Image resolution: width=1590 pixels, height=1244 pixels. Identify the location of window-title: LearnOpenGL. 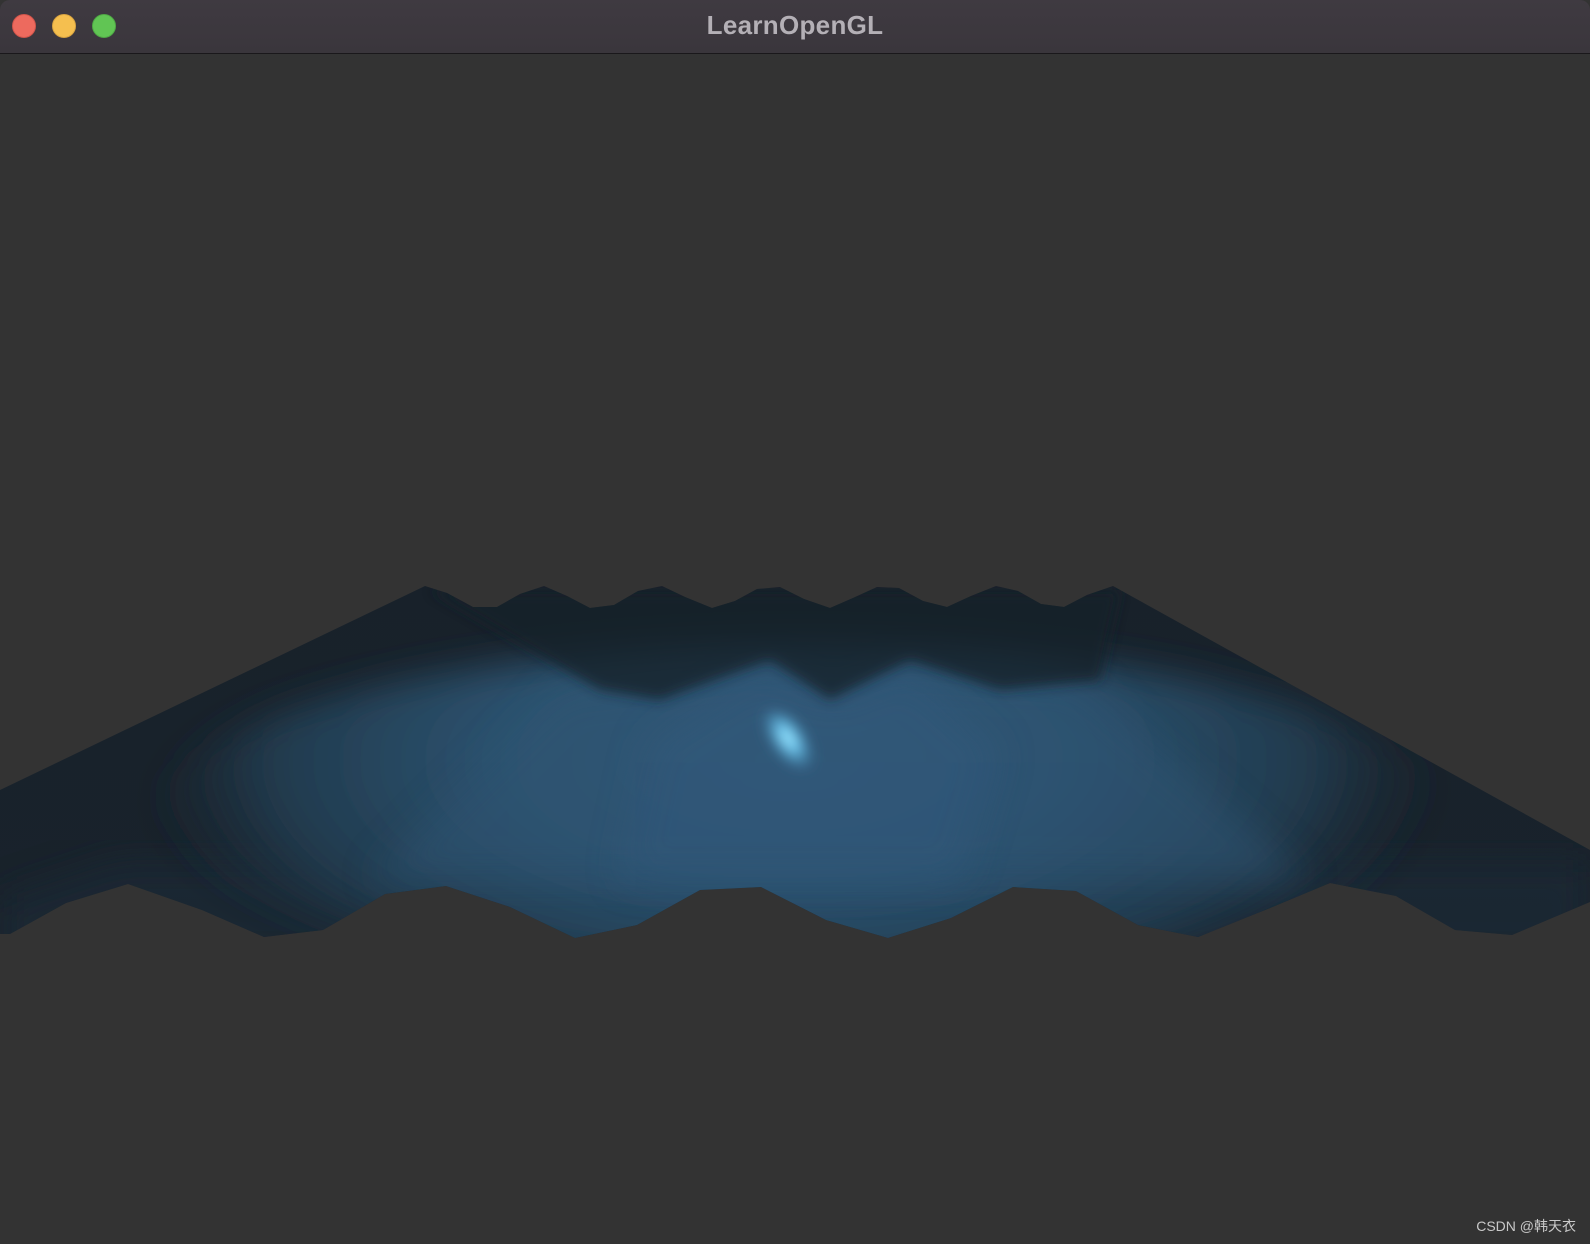
(795, 25).